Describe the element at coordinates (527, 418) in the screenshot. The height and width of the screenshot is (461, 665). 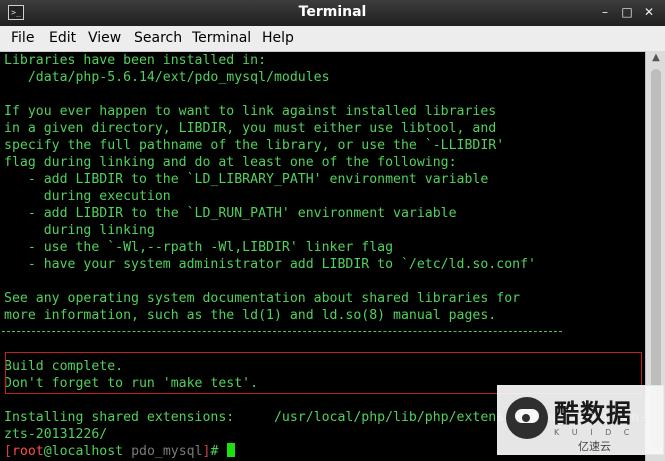
I see `logo-icon` at that location.